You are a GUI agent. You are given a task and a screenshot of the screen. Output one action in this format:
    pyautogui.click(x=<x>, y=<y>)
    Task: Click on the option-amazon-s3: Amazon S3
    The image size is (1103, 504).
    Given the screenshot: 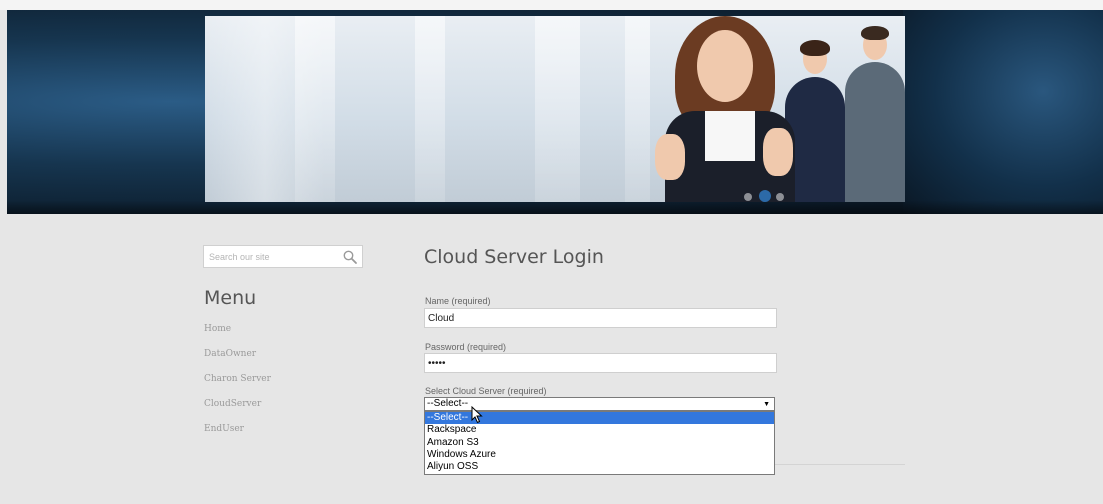 What is the action you would take?
    pyautogui.click(x=599, y=443)
    